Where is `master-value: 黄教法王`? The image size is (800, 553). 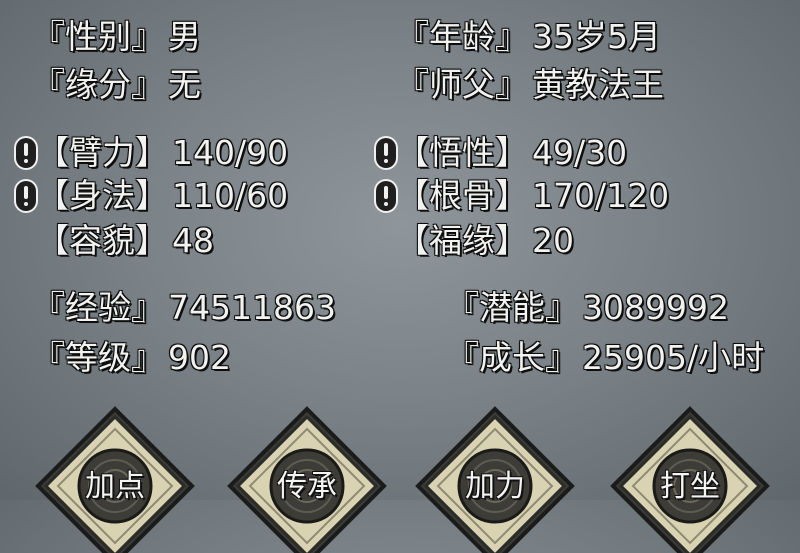
master-value: 黄教法王 is located at coordinates (598, 84).